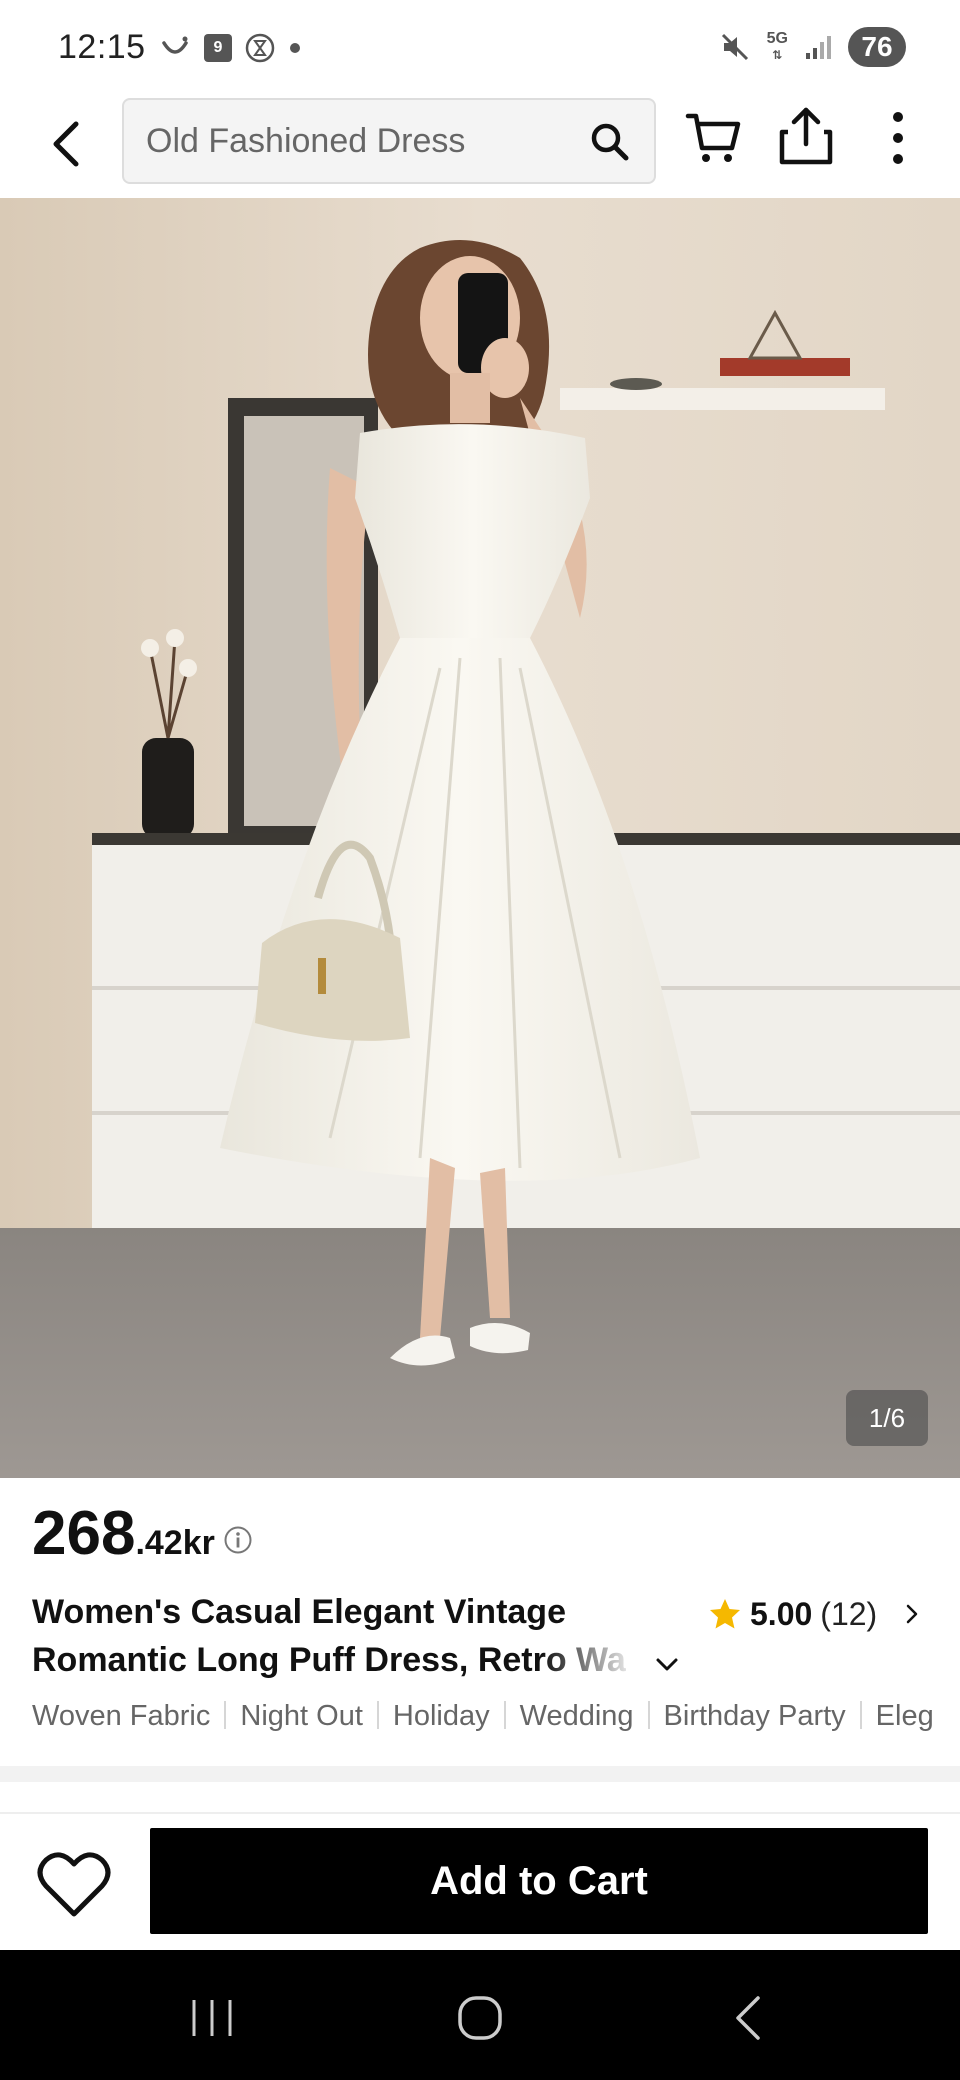  I want to click on price-currency: kr, so click(198, 1543).